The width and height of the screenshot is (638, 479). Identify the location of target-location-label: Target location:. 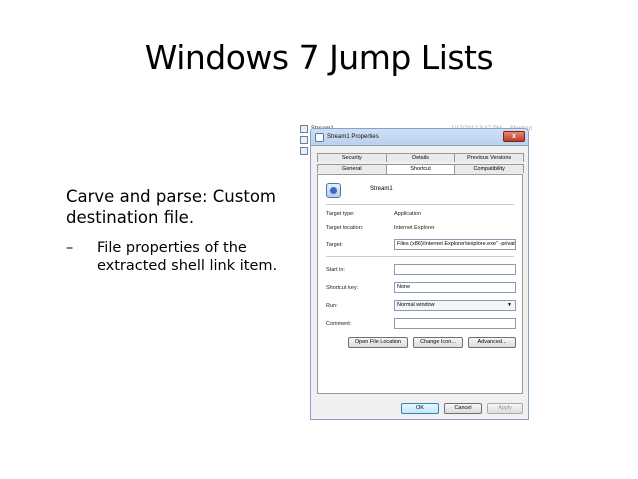
(345, 228).